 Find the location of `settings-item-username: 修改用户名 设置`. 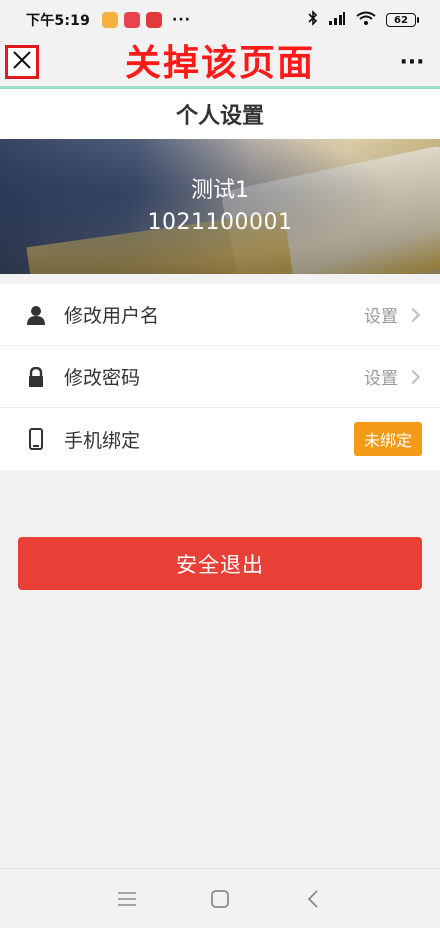

settings-item-username: 修改用户名 设置 is located at coordinates (220, 315).